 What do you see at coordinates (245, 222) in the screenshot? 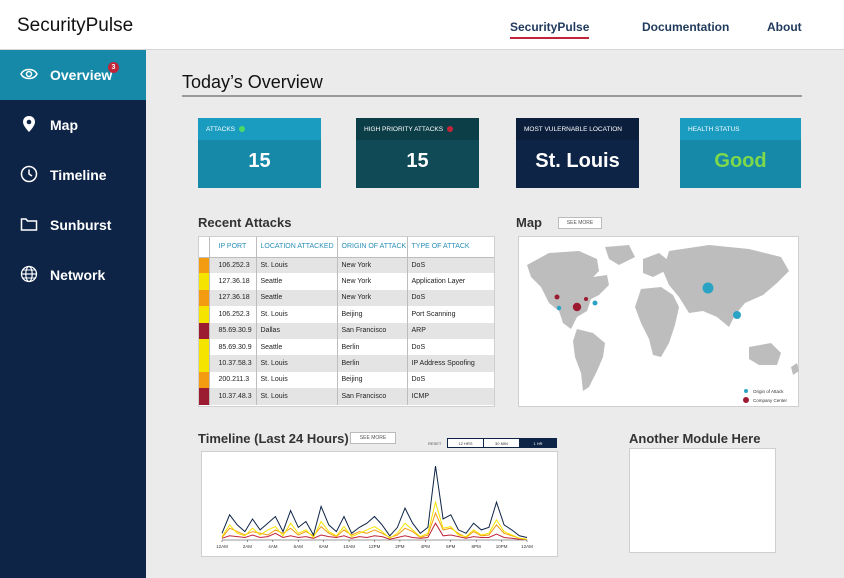
I see `recent-attacks-title: Recent Attacks` at bounding box center [245, 222].